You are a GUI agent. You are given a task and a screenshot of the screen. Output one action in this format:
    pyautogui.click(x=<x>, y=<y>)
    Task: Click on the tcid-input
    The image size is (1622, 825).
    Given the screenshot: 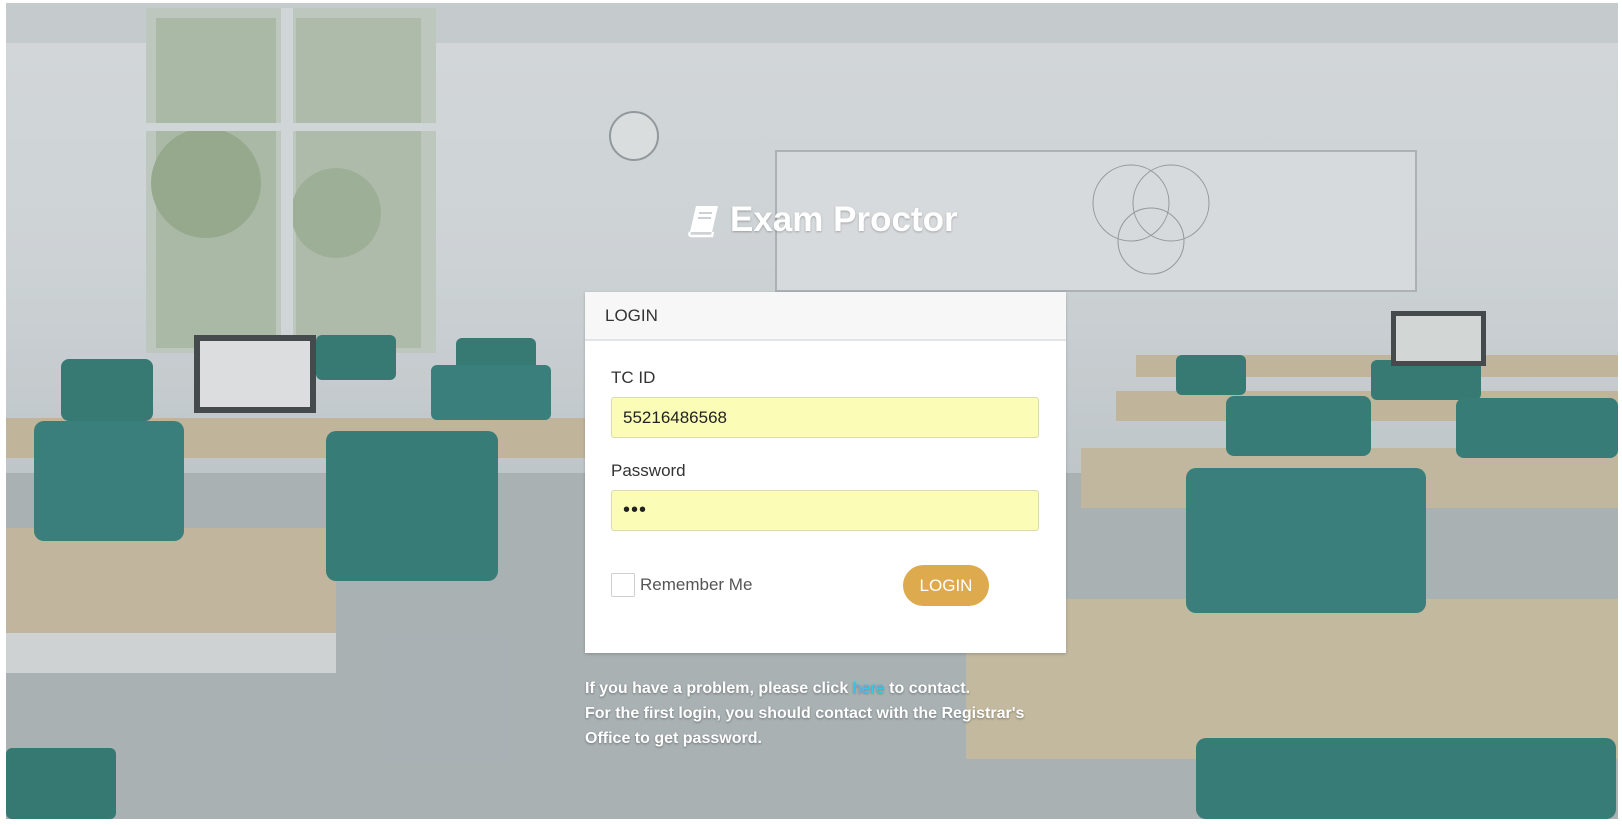 What is the action you would take?
    pyautogui.click(x=825, y=417)
    